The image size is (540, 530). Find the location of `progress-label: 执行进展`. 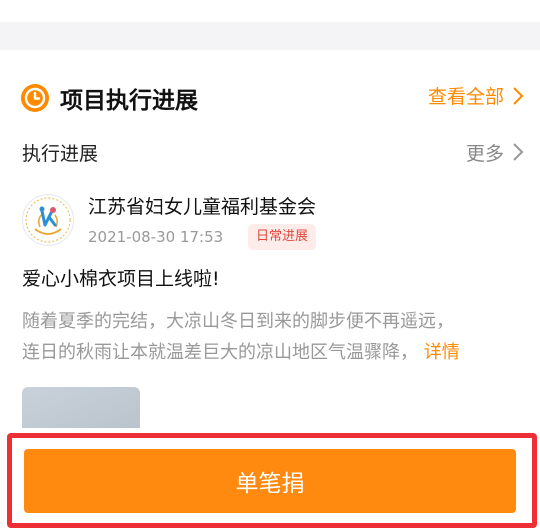

progress-label: 执行进展 is located at coordinates (60, 153).